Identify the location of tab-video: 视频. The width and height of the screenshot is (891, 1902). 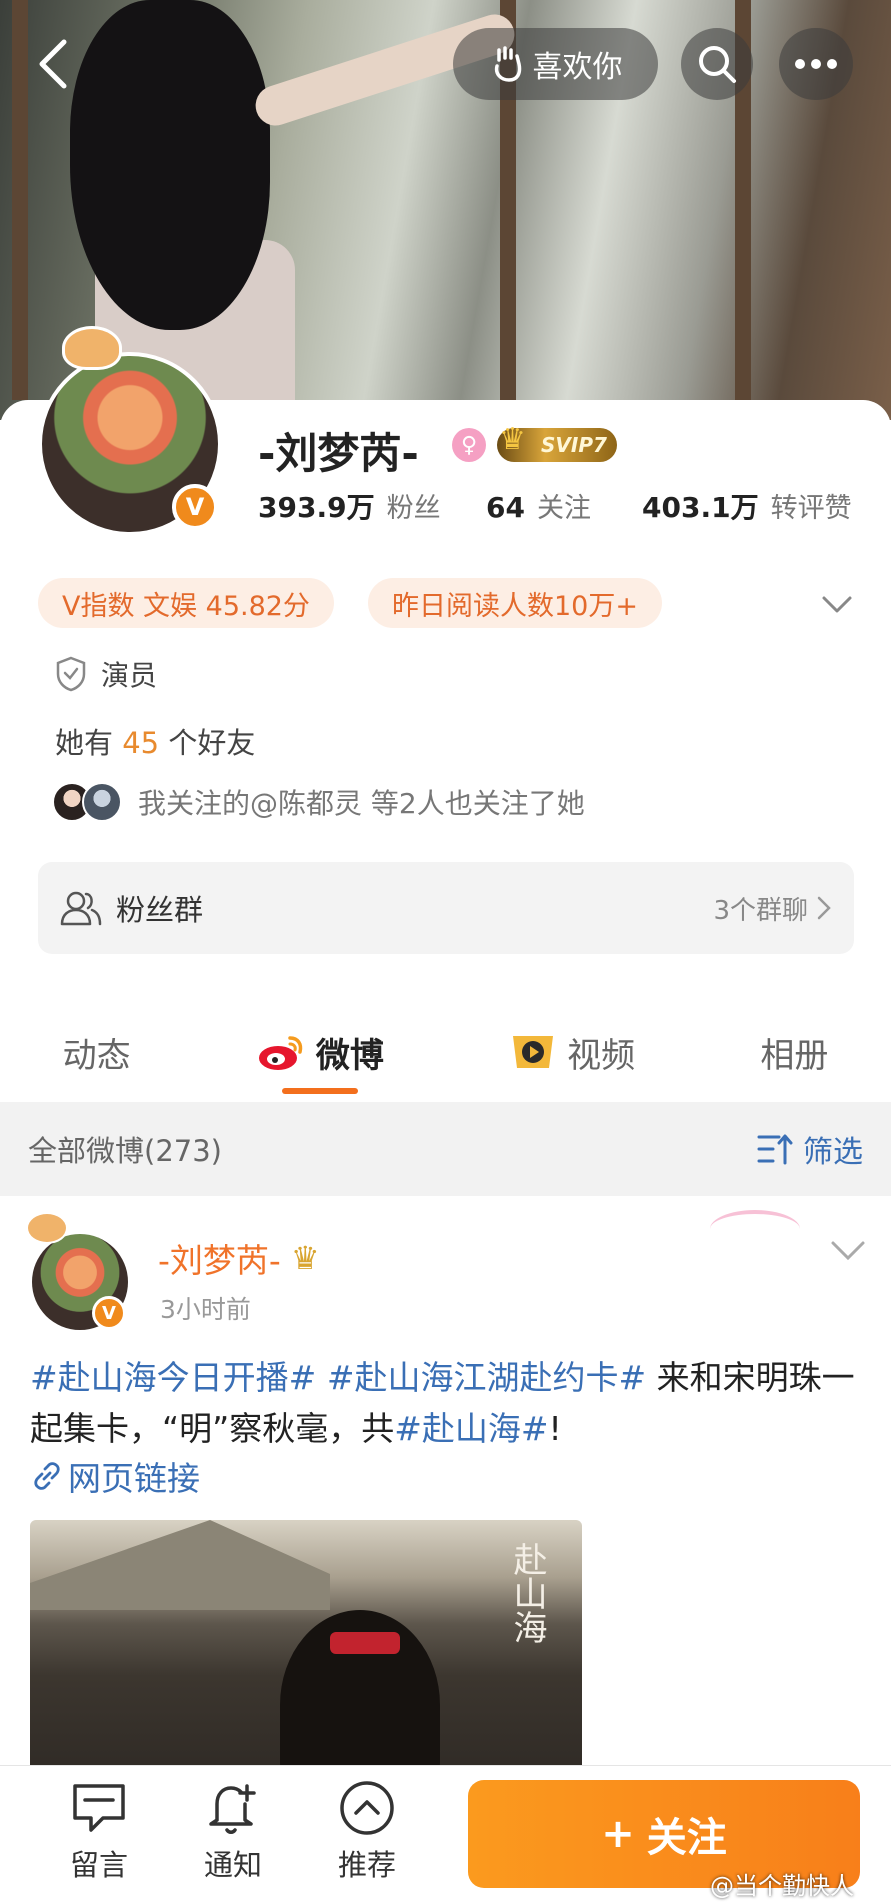
(572, 1052).